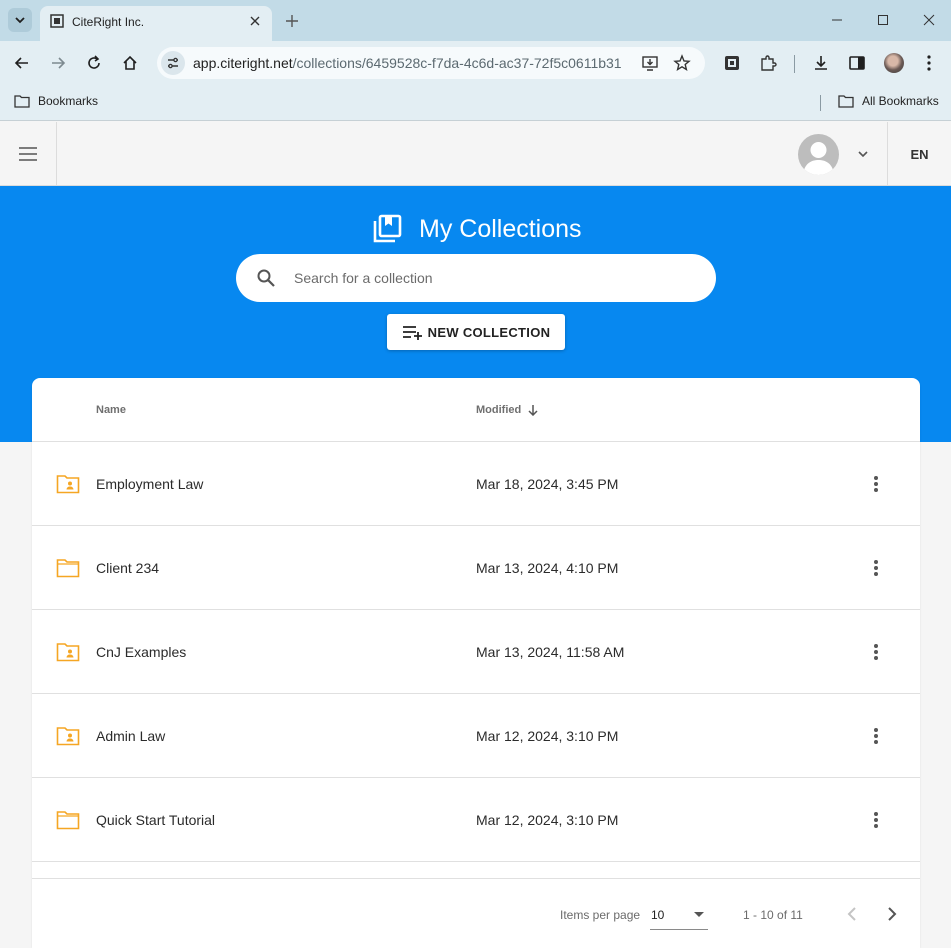  Describe the element at coordinates (919, 154) in the screenshot. I see `language-selector: EN` at that location.